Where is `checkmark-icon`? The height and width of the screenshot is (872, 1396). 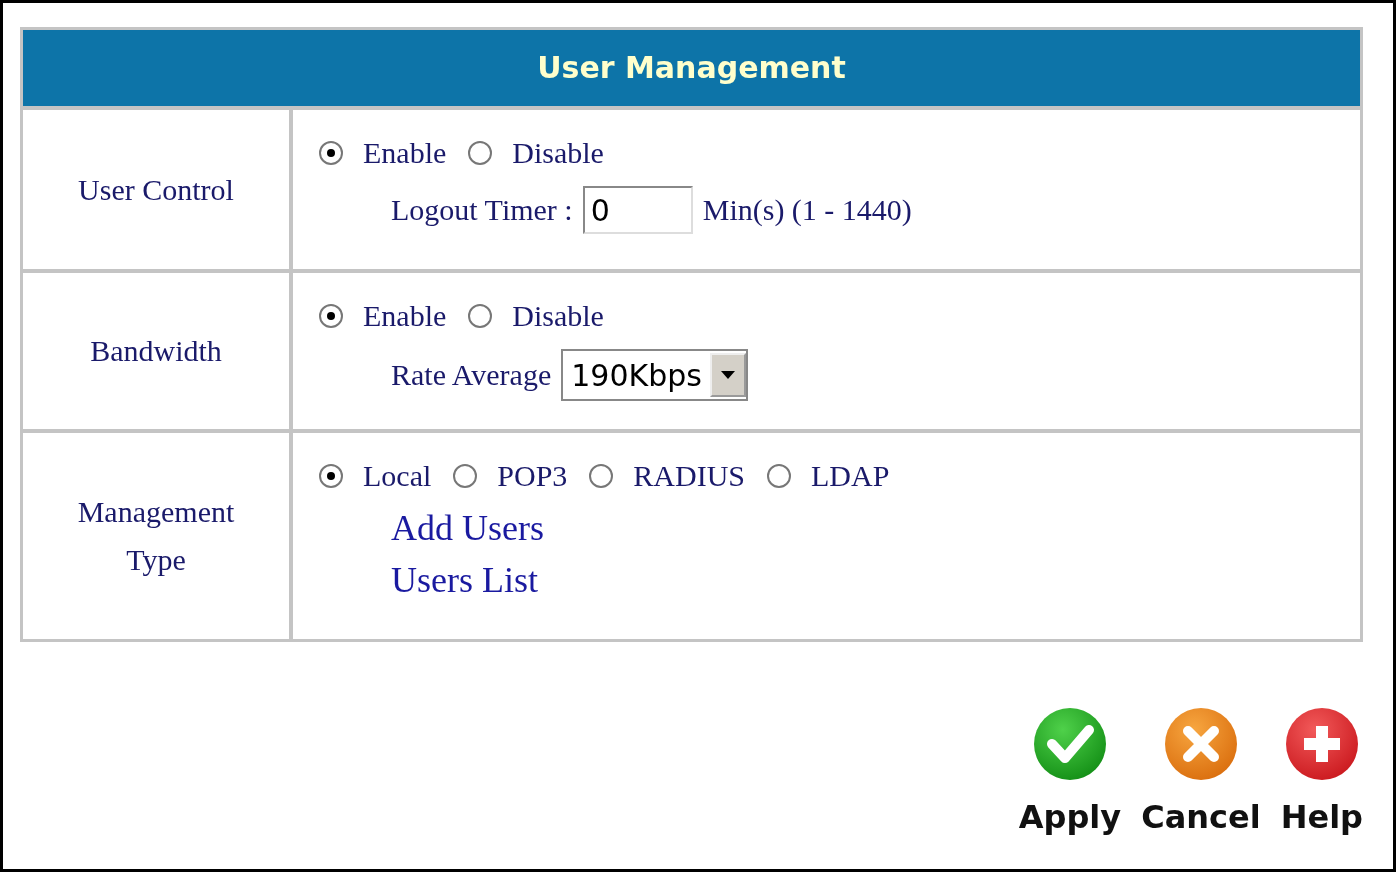
checkmark-icon is located at coordinates (1069, 744).